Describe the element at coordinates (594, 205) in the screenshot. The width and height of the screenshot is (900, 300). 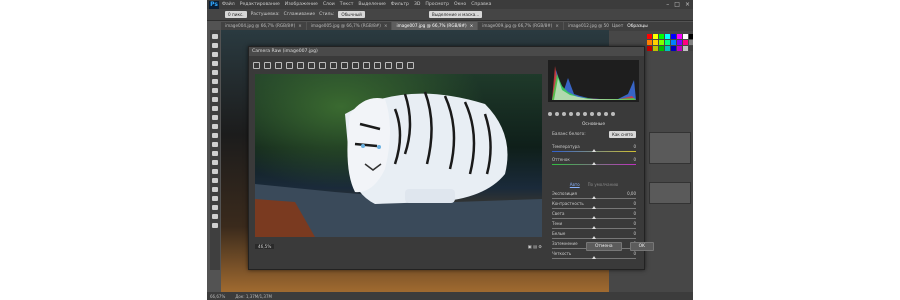
I see `slider: Контрастность 0` at that location.